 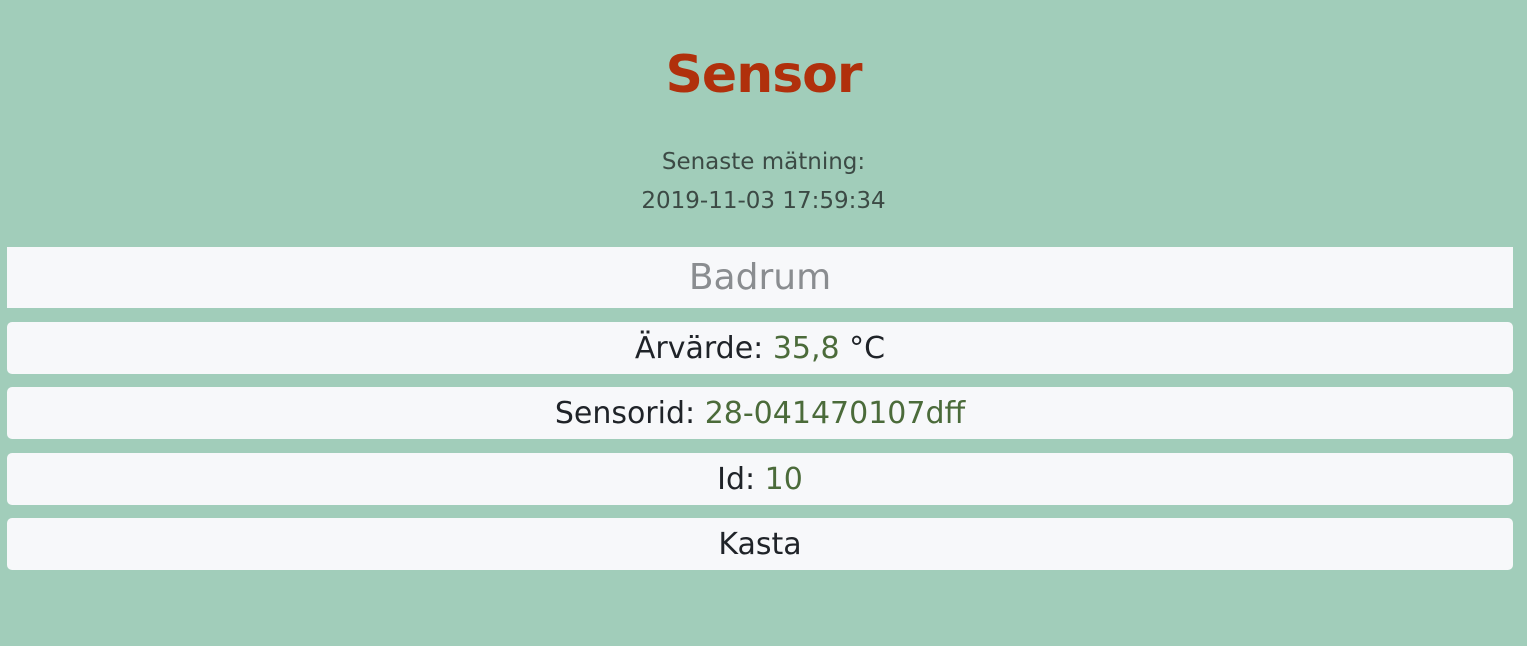 What do you see at coordinates (760, 544) in the screenshot?
I see `discard-button: Kasta` at bounding box center [760, 544].